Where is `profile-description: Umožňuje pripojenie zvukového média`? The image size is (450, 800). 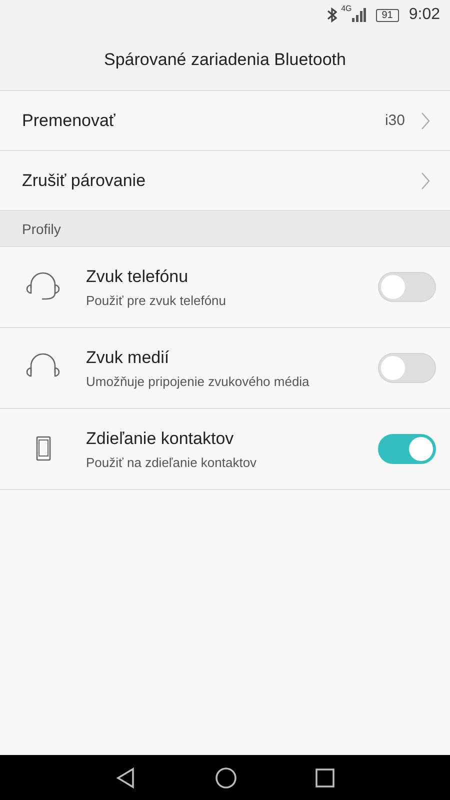
profile-description: Umožňuje pripojenie zvukového média is located at coordinates (198, 381).